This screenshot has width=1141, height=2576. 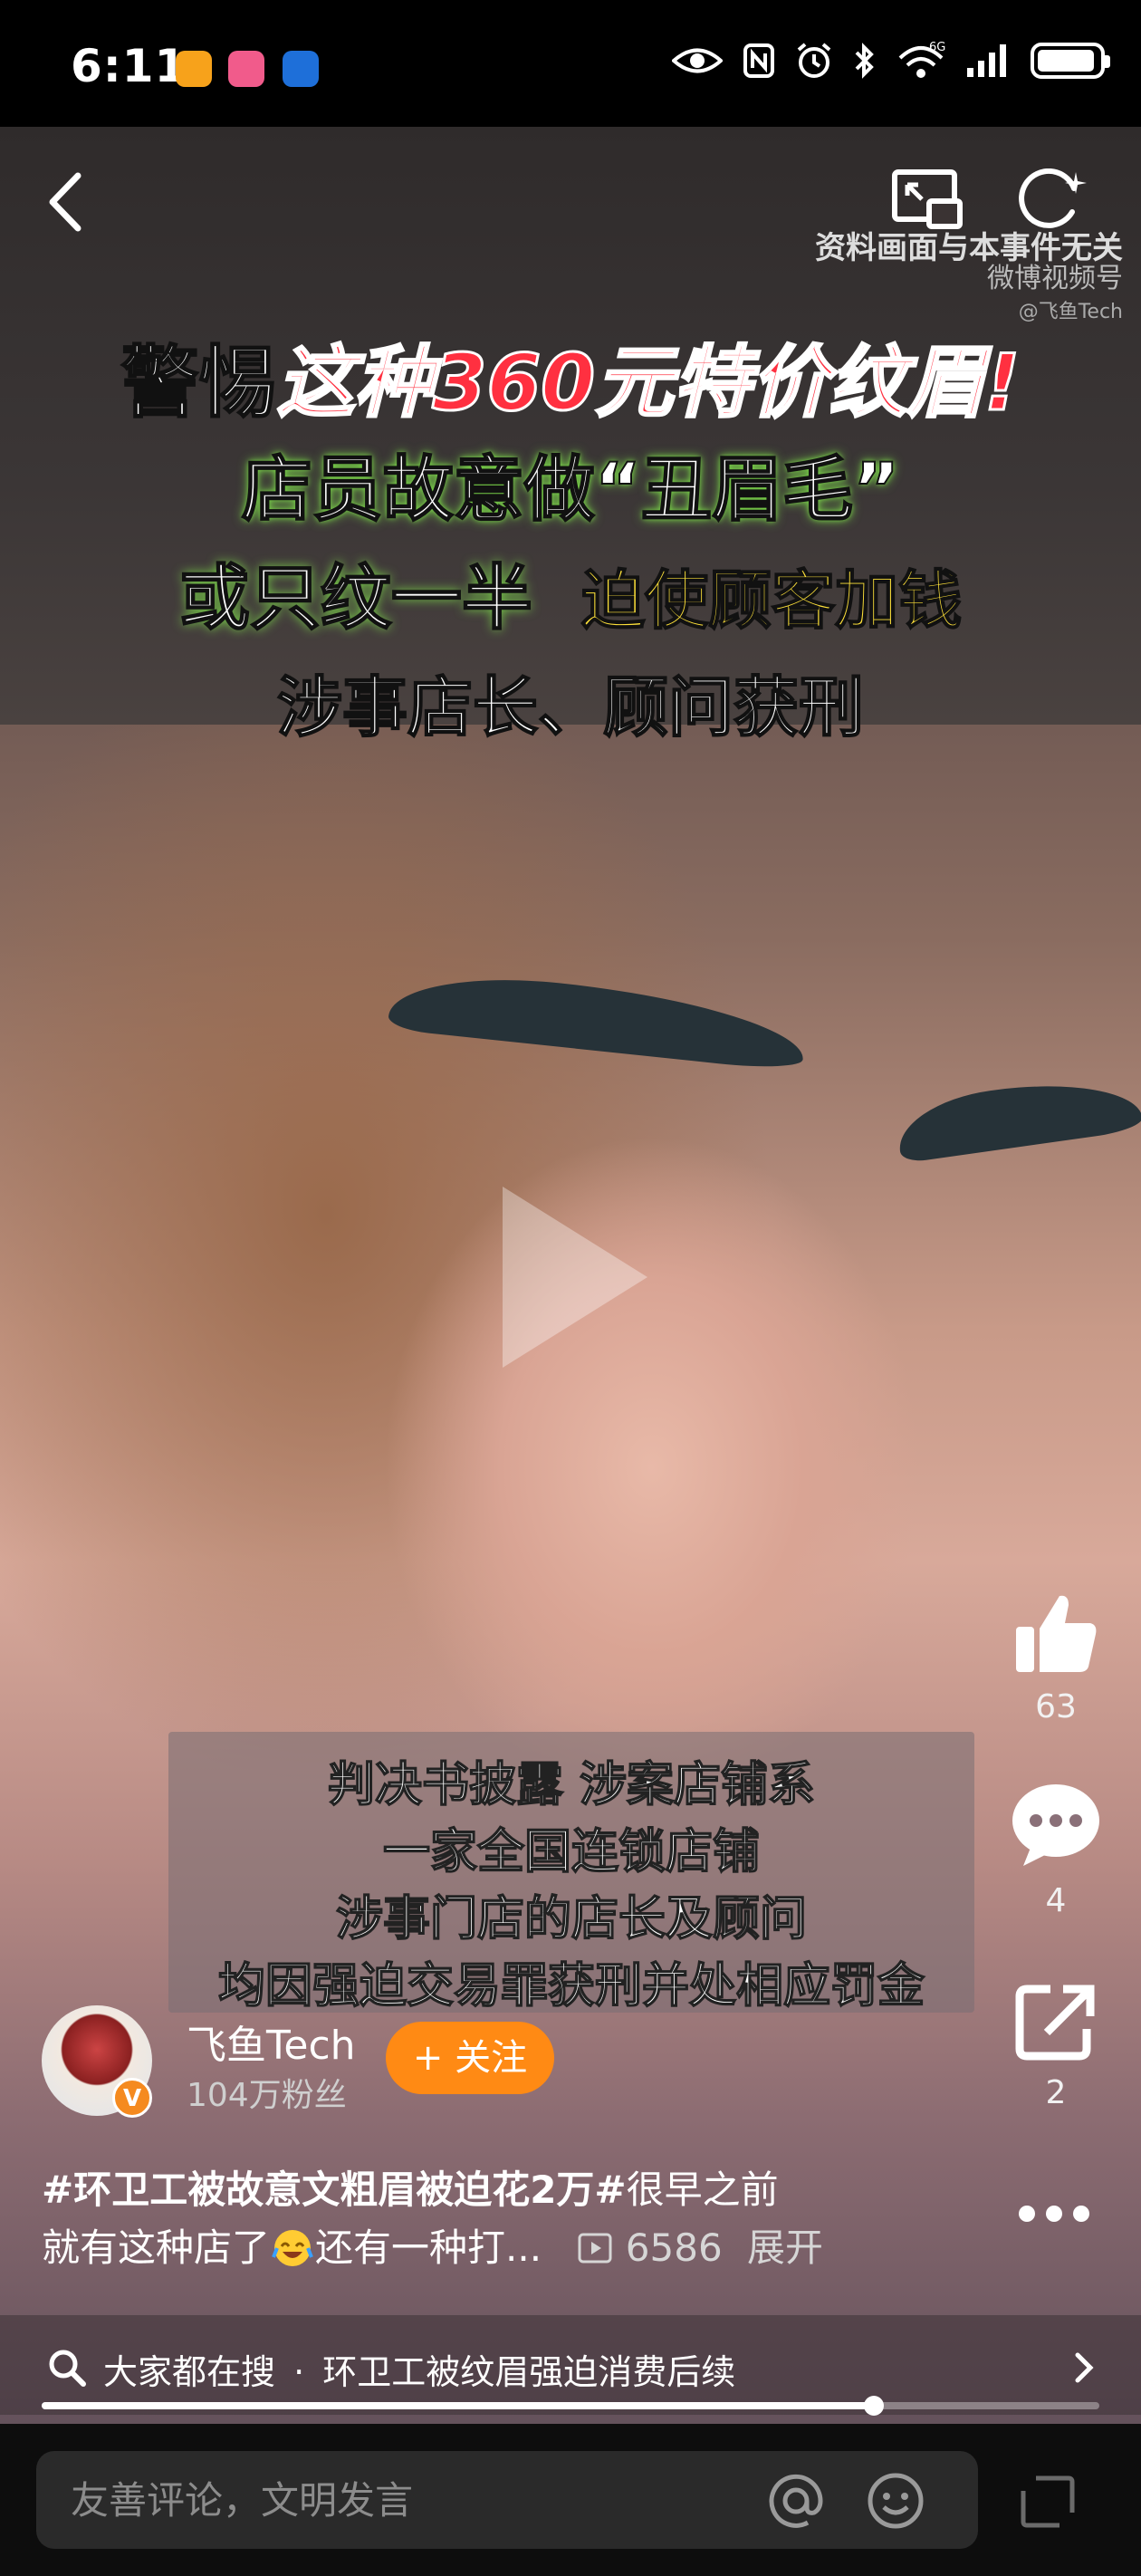 What do you see at coordinates (458, 2405) in the screenshot?
I see `video-progress-fill` at bounding box center [458, 2405].